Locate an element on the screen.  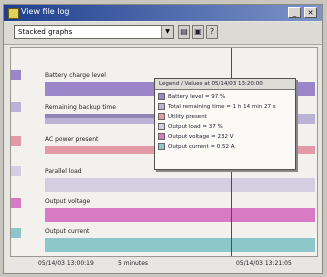
legend-item: Total remaining time = 1 h 14 min 27 s is located at coordinates (225, 107).